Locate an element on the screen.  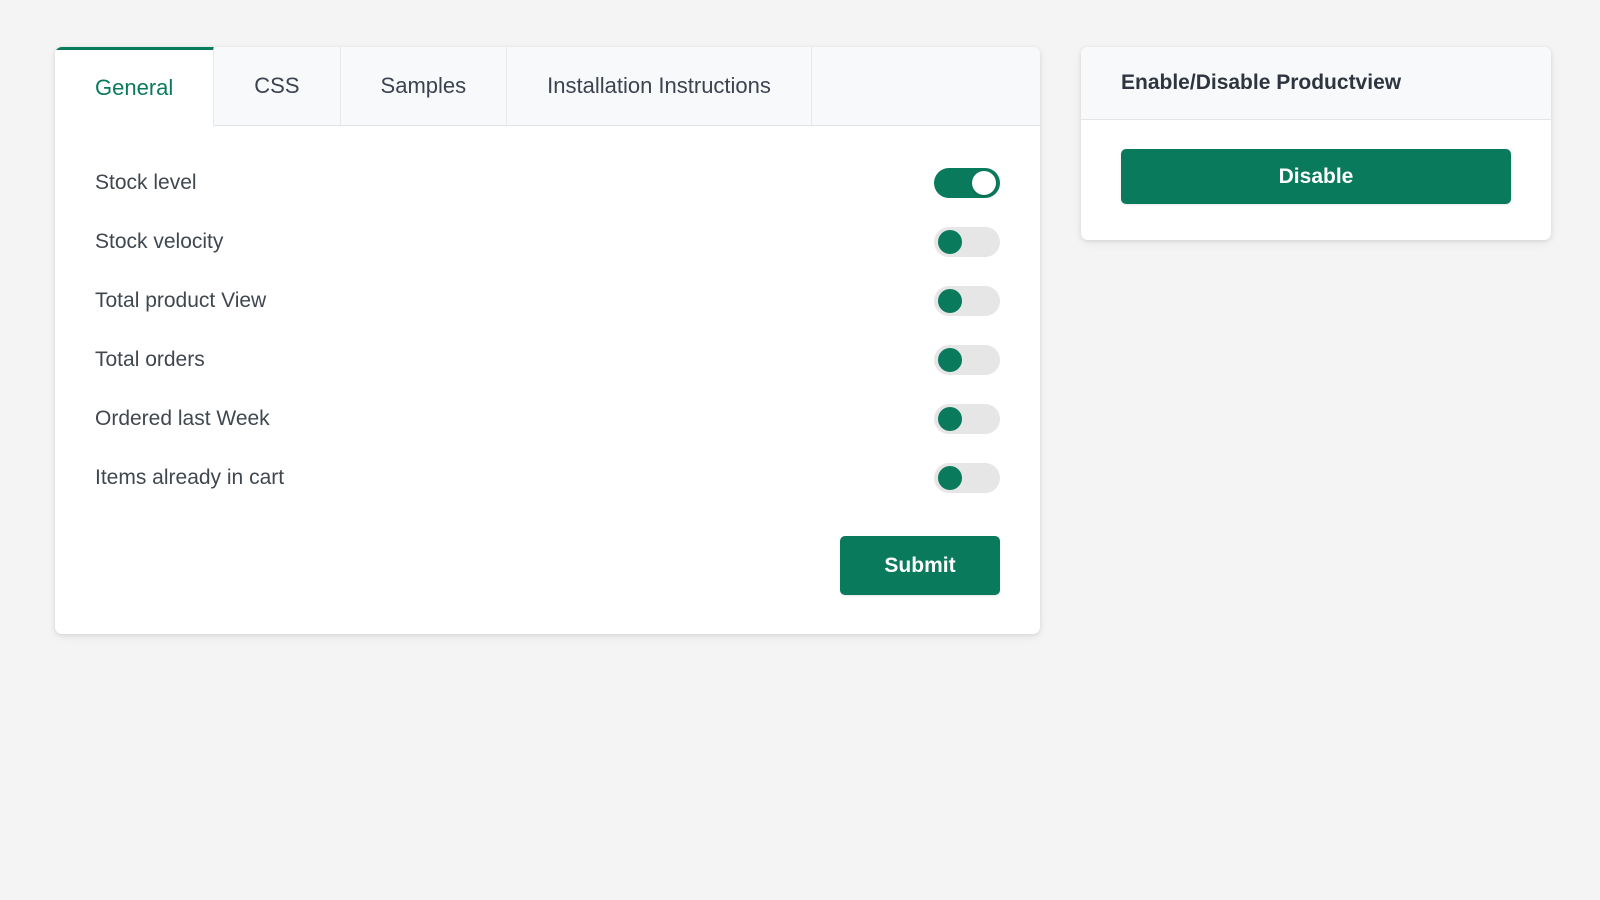
tab-installation-instructions: Installation Instructions is located at coordinates (659, 86).